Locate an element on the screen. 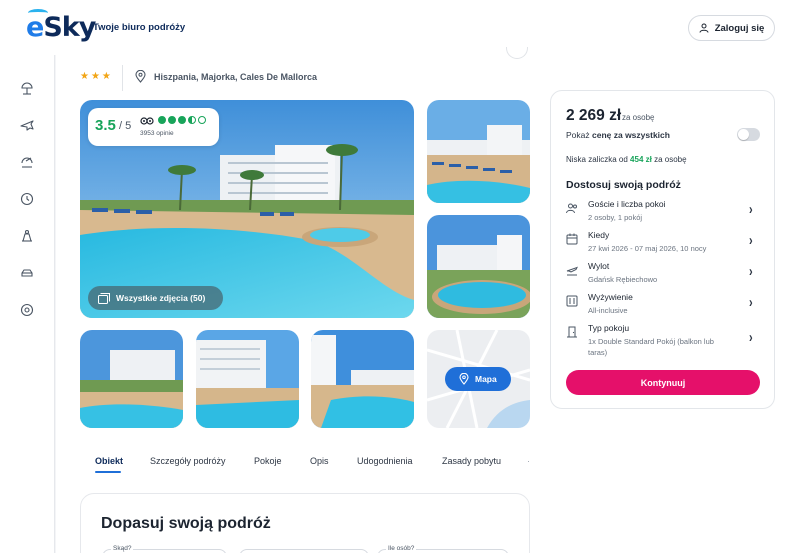 The width and height of the screenshot is (800, 553). all-photos-button: Wszystkie zdjęcia (50) is located at coordinates (155, 298).